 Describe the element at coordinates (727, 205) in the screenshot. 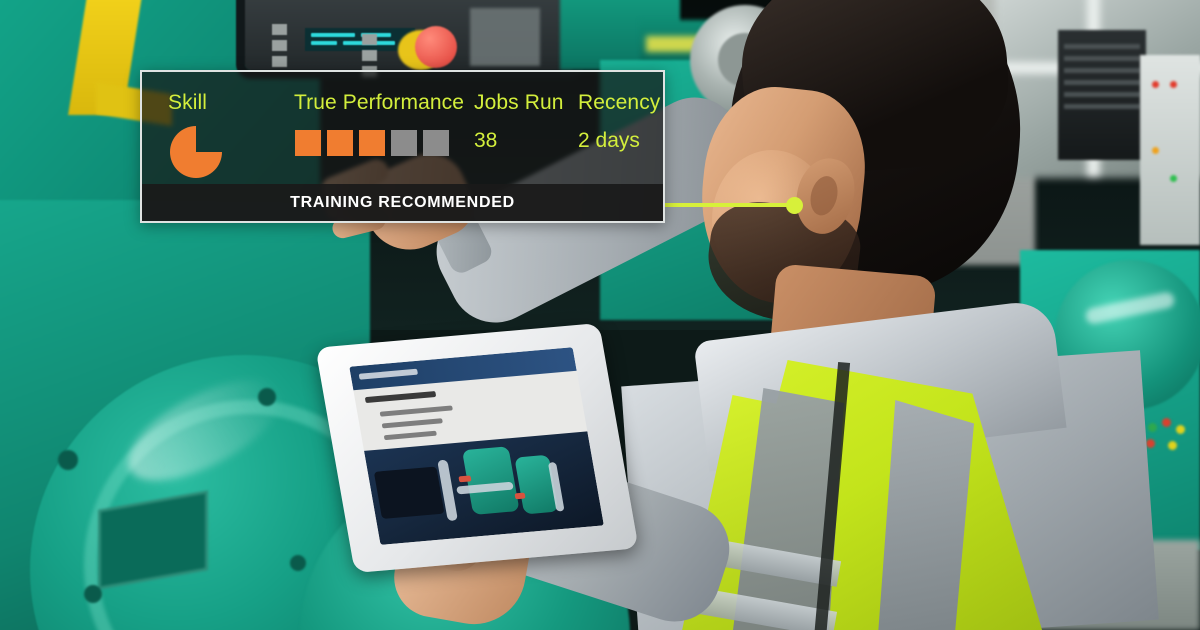

I see `callout-connector-line` at that location.